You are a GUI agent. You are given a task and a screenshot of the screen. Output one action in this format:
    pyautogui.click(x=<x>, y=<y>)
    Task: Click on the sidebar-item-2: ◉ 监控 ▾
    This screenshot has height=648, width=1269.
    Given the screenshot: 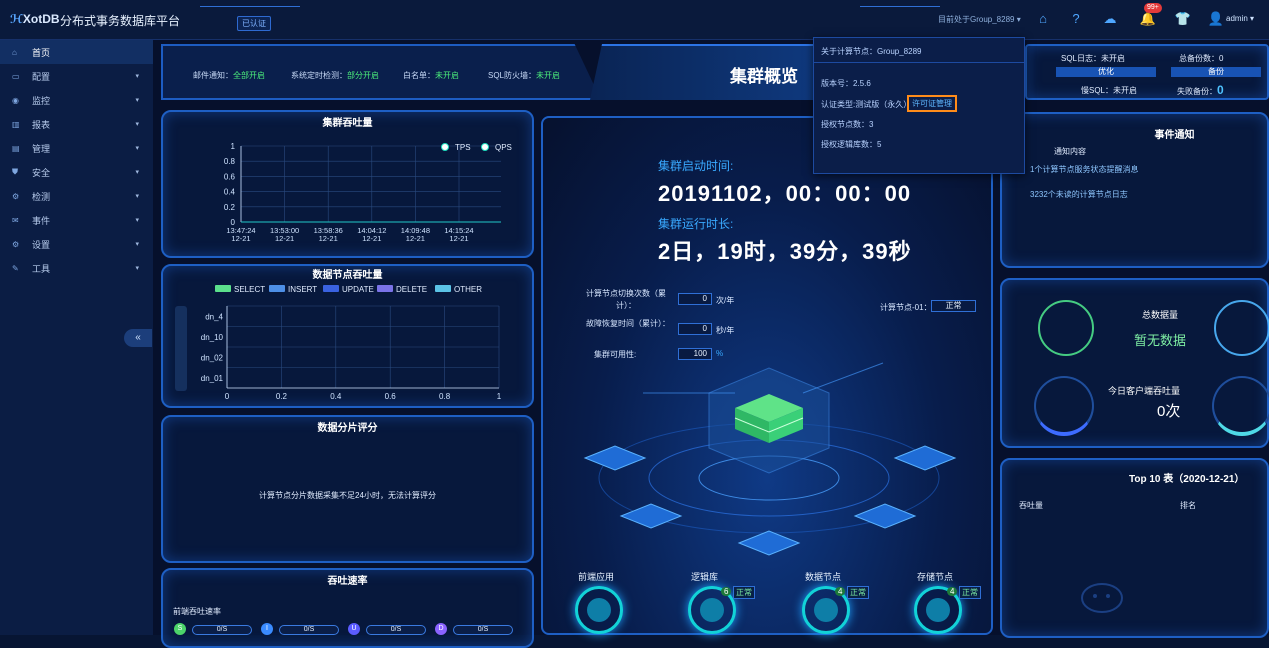 What is the action you would take?
    pyautogui.click(x=76, y=100)
    